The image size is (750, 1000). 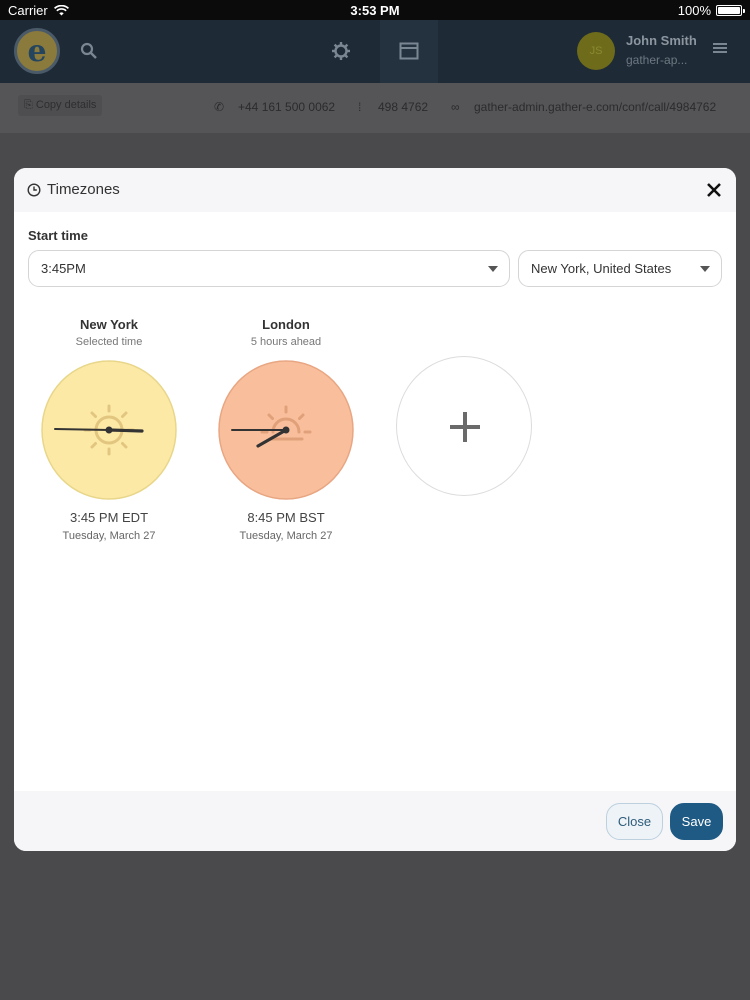 I want to click on copy-details-button: ⎘ Copy details, so click(x=60, y=105).